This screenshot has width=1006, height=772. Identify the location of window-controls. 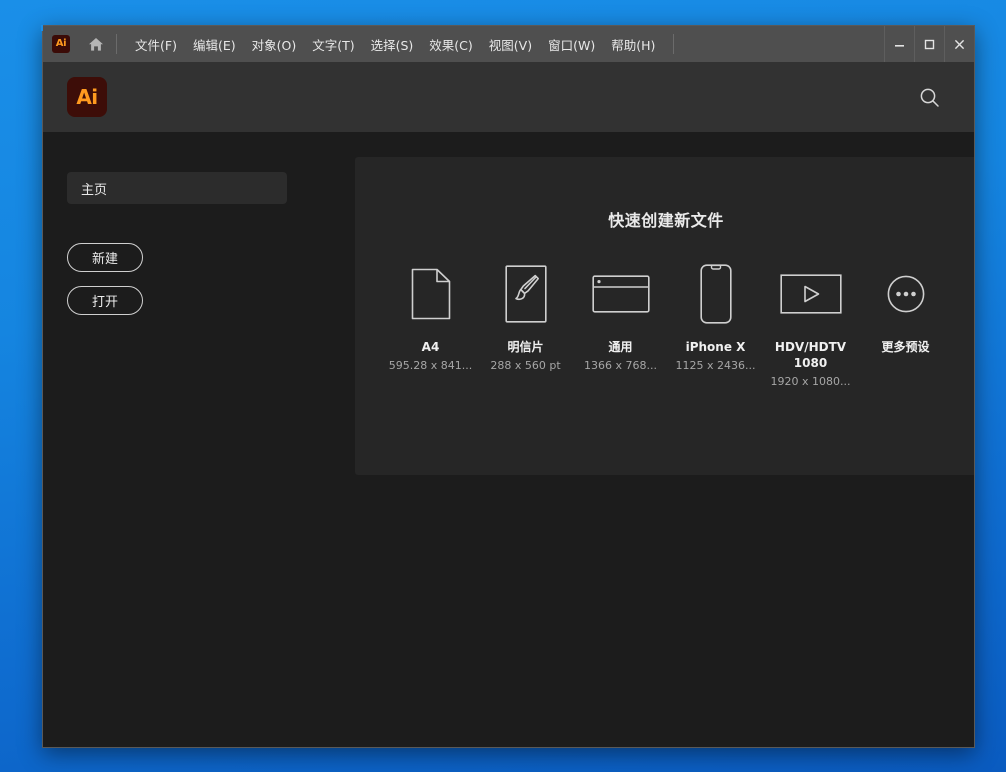
(929, 44).